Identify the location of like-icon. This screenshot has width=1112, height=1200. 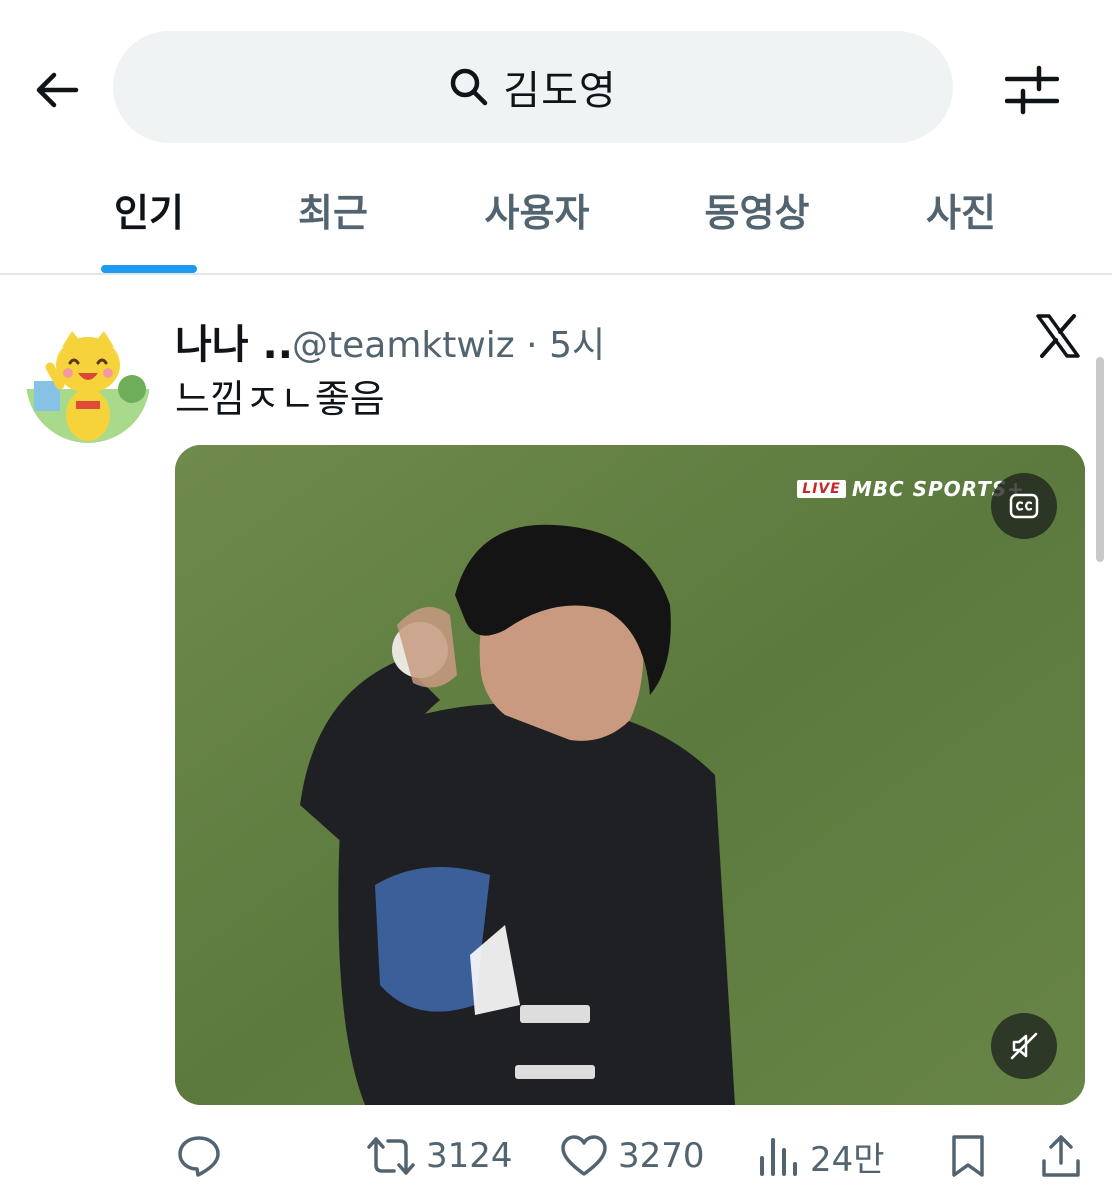
(584, 1155).